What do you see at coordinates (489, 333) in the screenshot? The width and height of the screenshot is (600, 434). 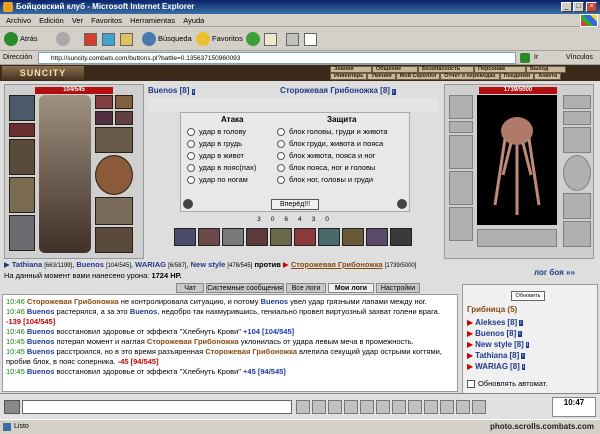 I see `user-name: Buenos` at bounding box center [489, 333].